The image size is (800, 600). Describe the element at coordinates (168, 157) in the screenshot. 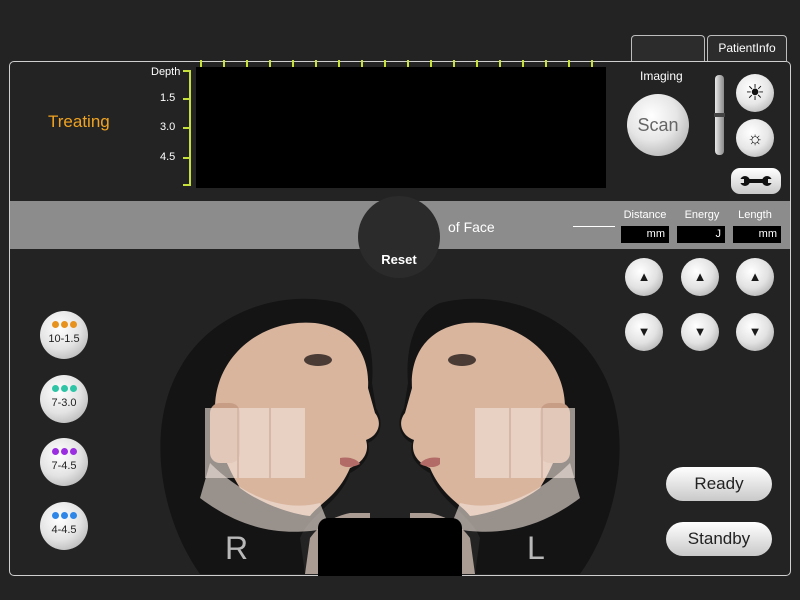

I see `depth-tick-label: 4.5` at that location.